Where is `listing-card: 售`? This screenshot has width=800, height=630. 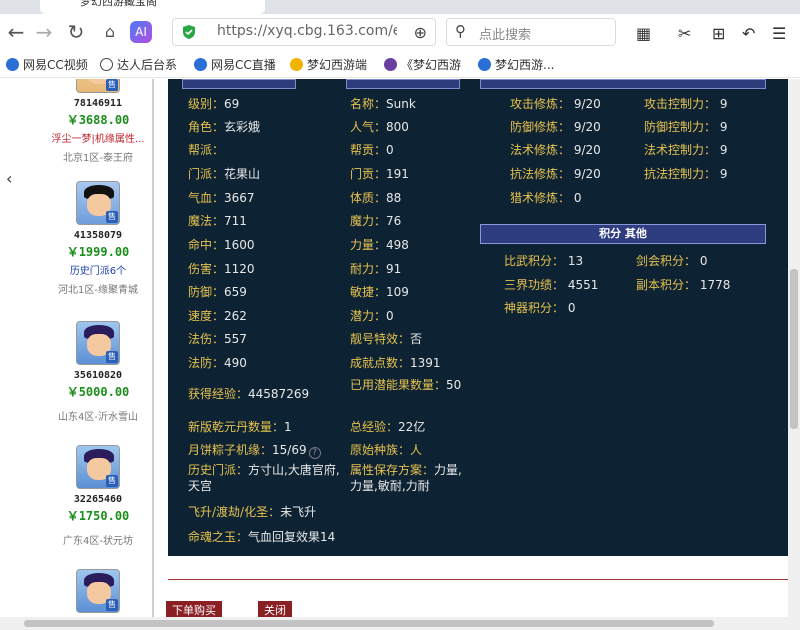 listing-card: 售 is located at coordinates (98, 591).